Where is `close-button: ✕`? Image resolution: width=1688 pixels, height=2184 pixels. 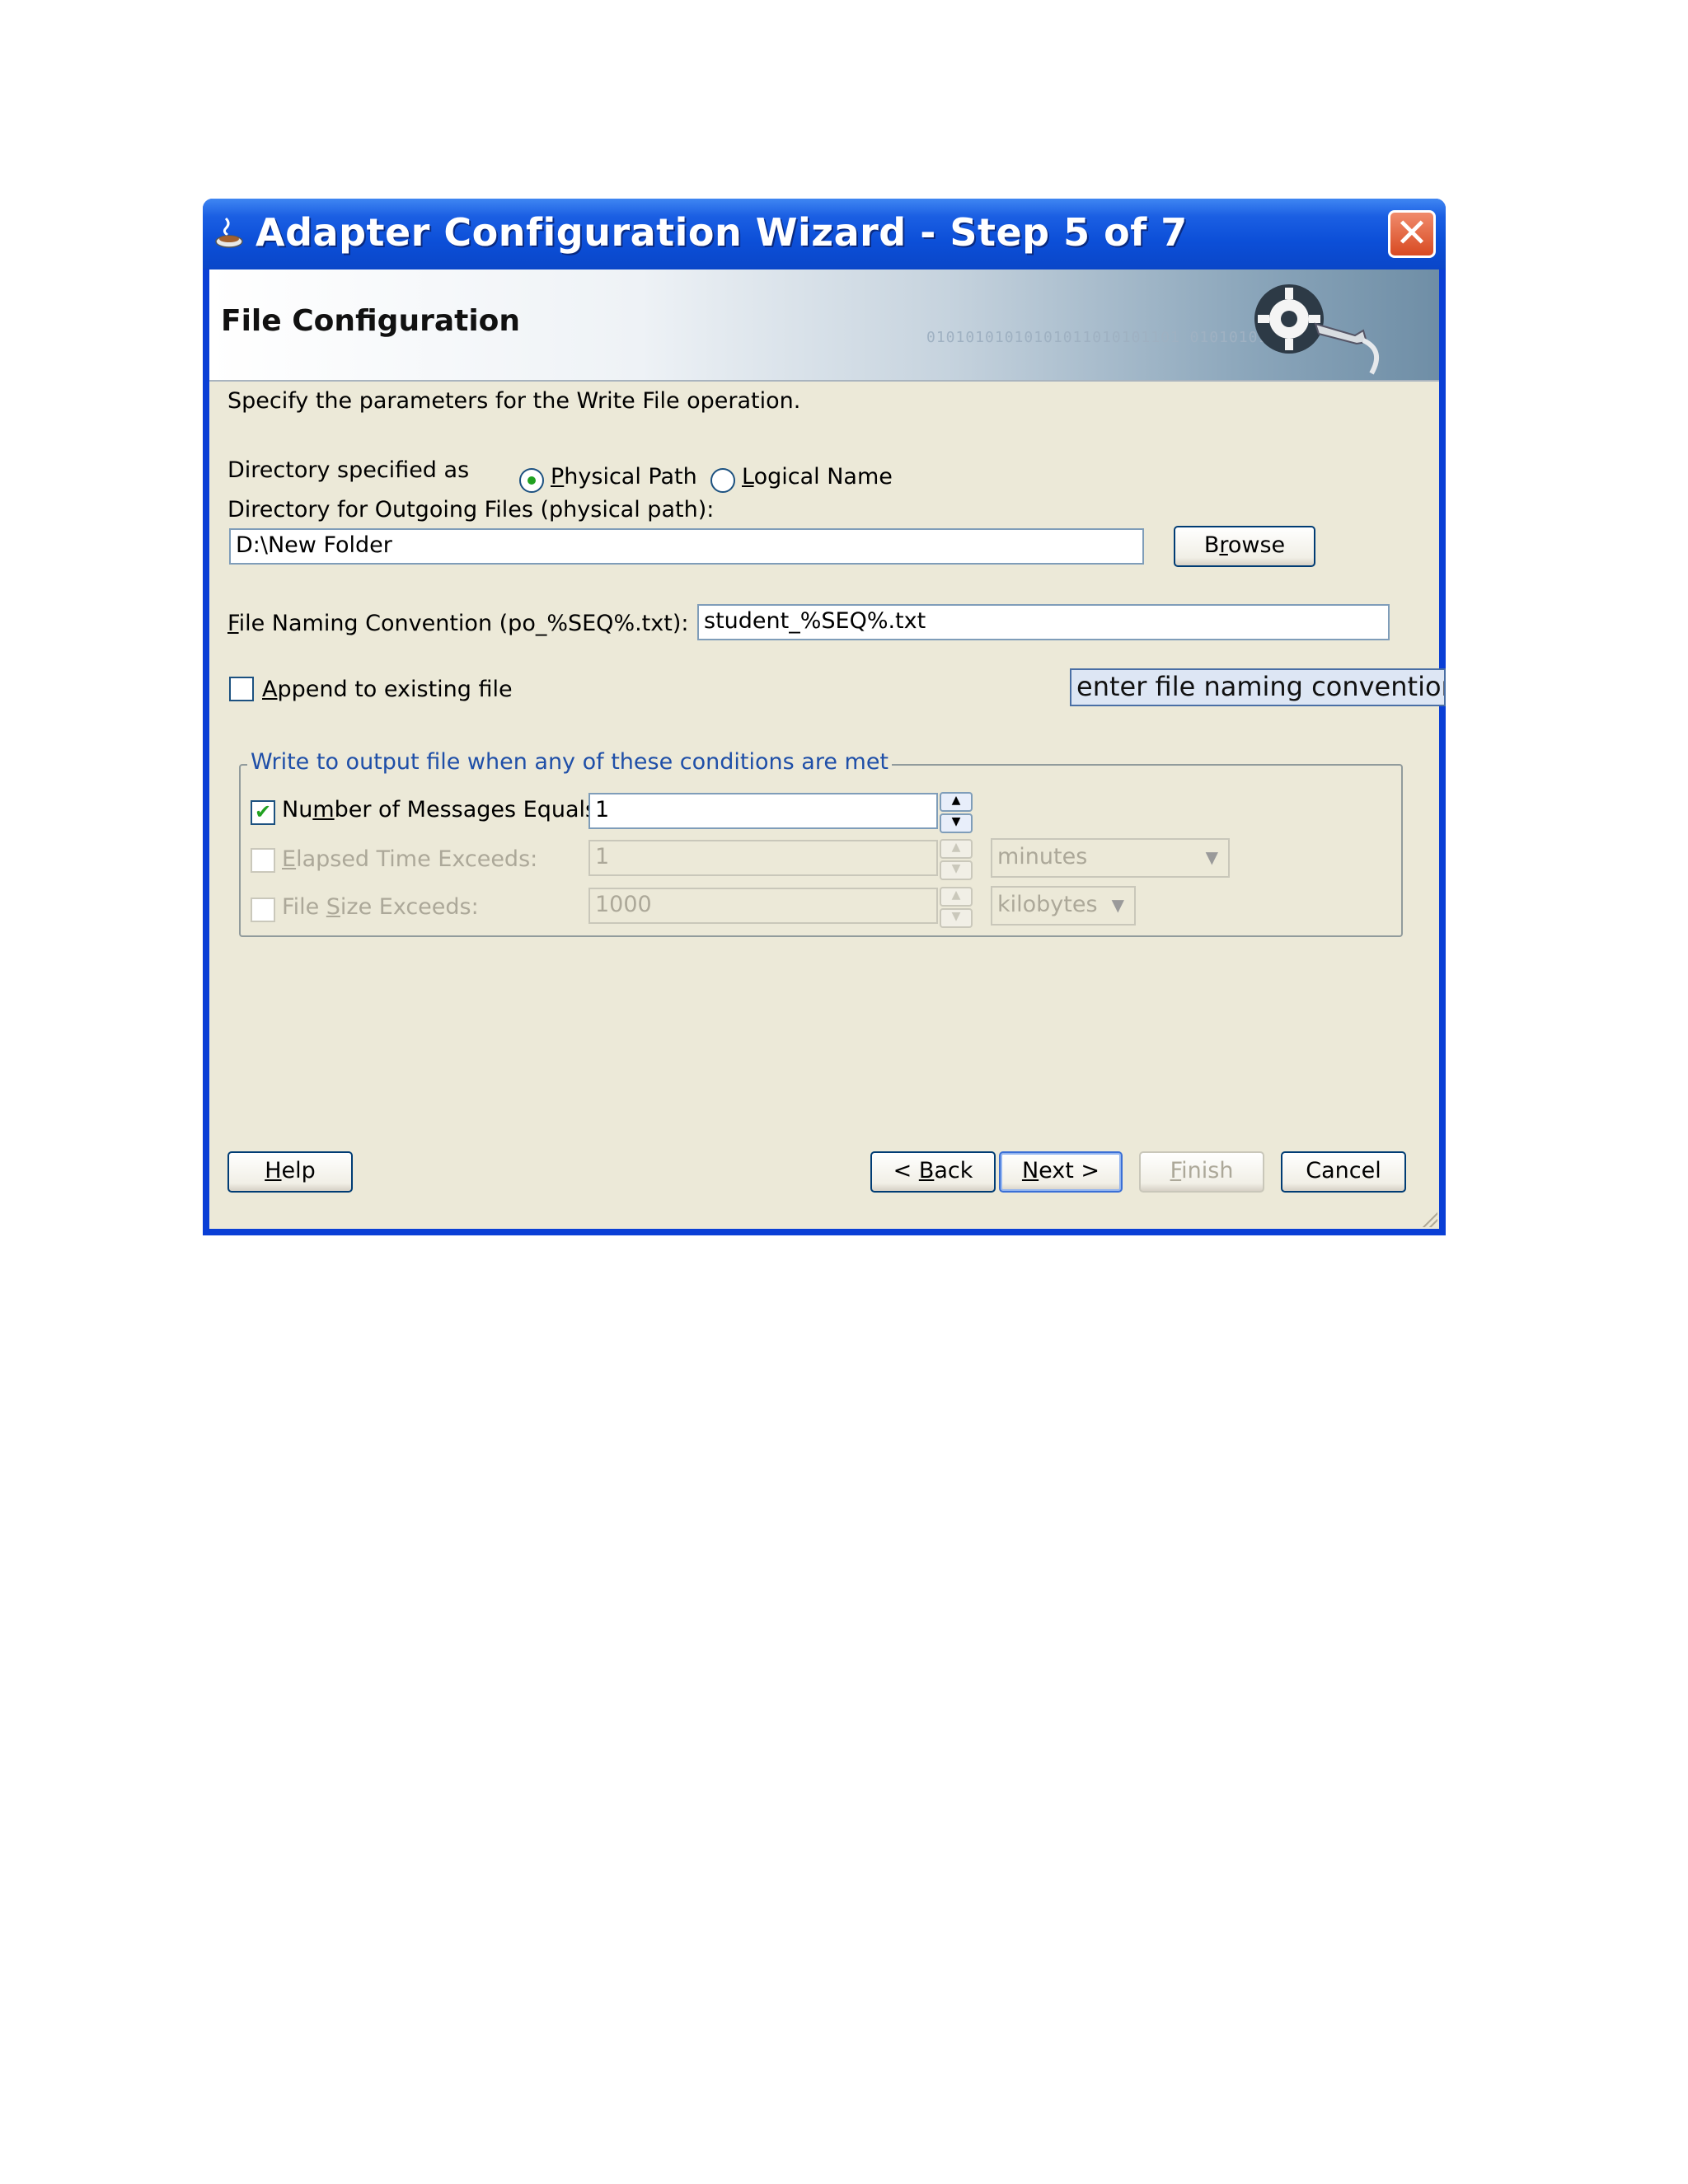 close-button: ✕ is located at coordinates (1412, 234).